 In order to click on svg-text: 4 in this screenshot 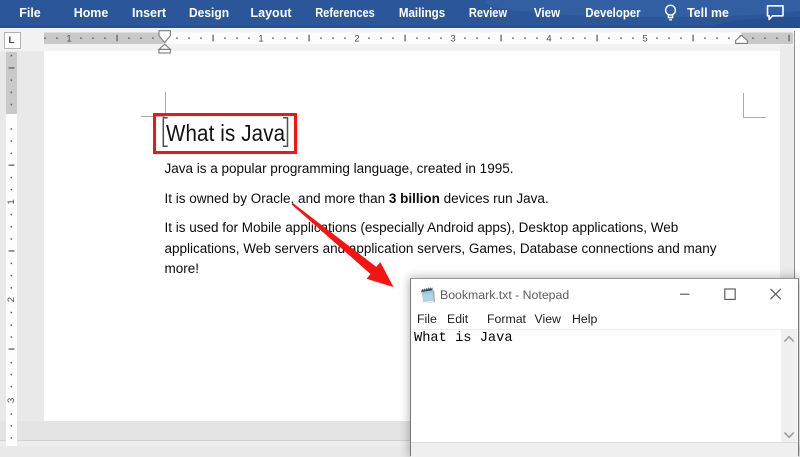, I will do `click(548, 38)`.